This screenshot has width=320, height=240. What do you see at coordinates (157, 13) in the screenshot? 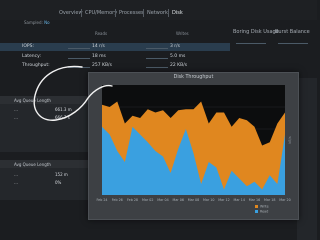
I see `tab-network: Network` at bounding box center [157, 13].